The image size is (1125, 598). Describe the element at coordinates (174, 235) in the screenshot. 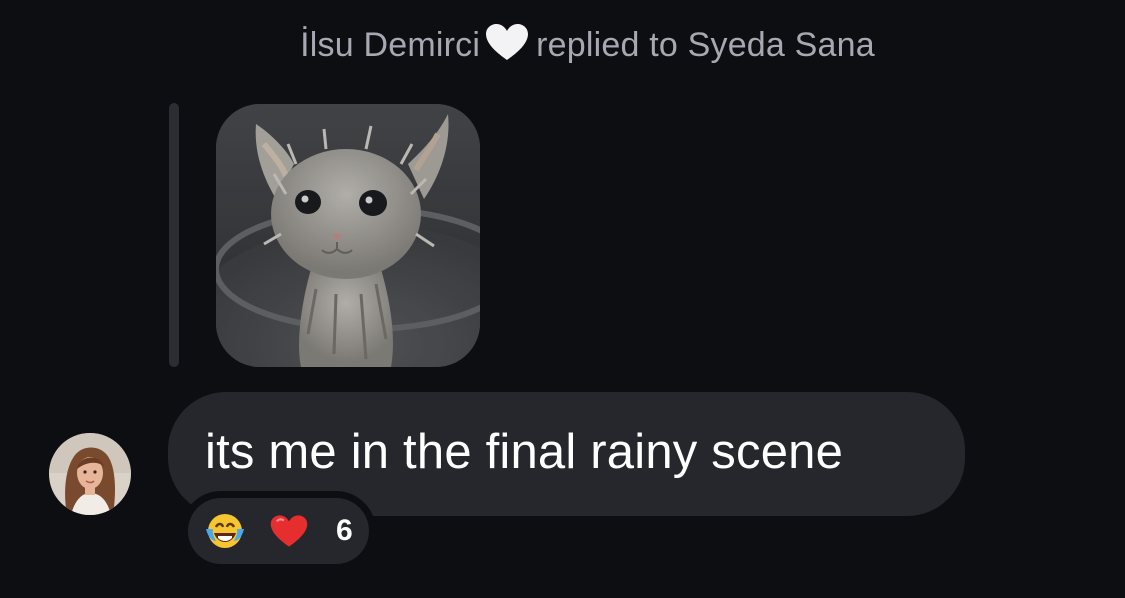

I see `reply-quote-bar` at that location.